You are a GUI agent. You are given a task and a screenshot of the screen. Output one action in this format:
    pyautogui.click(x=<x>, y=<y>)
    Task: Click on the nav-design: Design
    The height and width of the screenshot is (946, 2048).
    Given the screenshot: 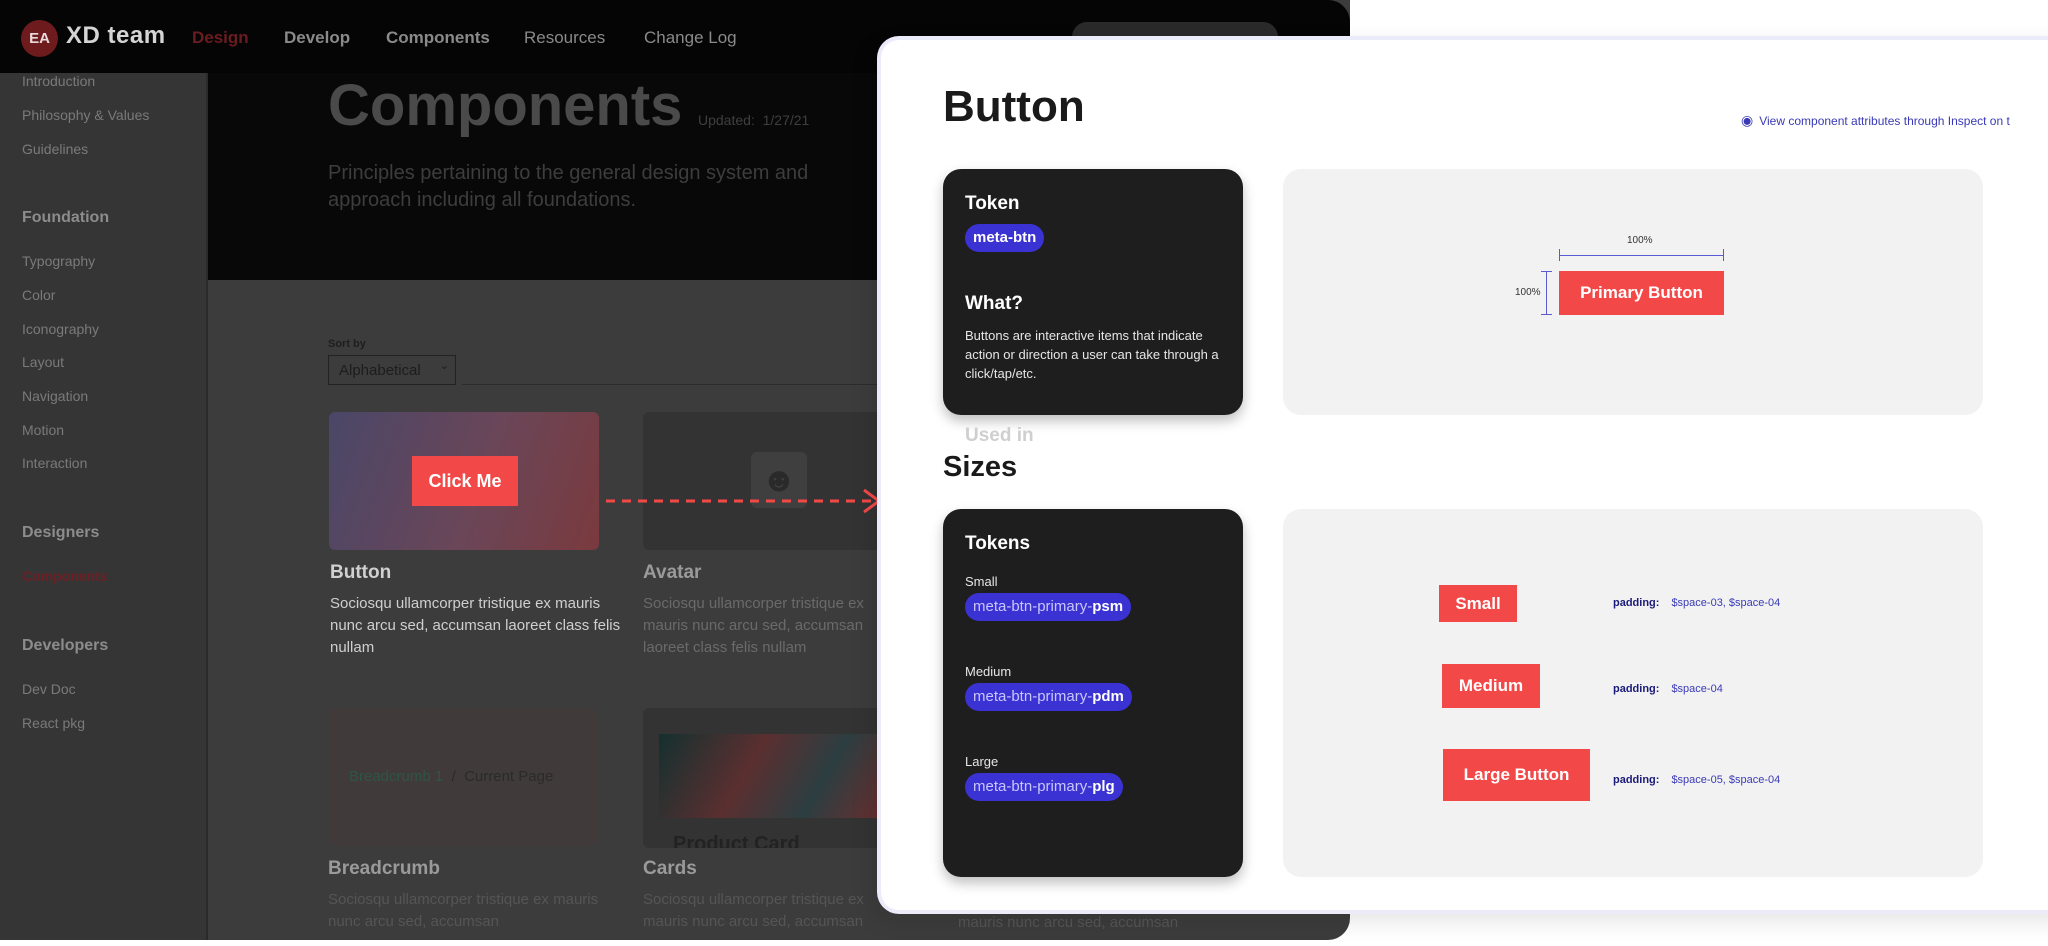 What is the action you would take?
    pyautogui.click(x=220, y=38)
    